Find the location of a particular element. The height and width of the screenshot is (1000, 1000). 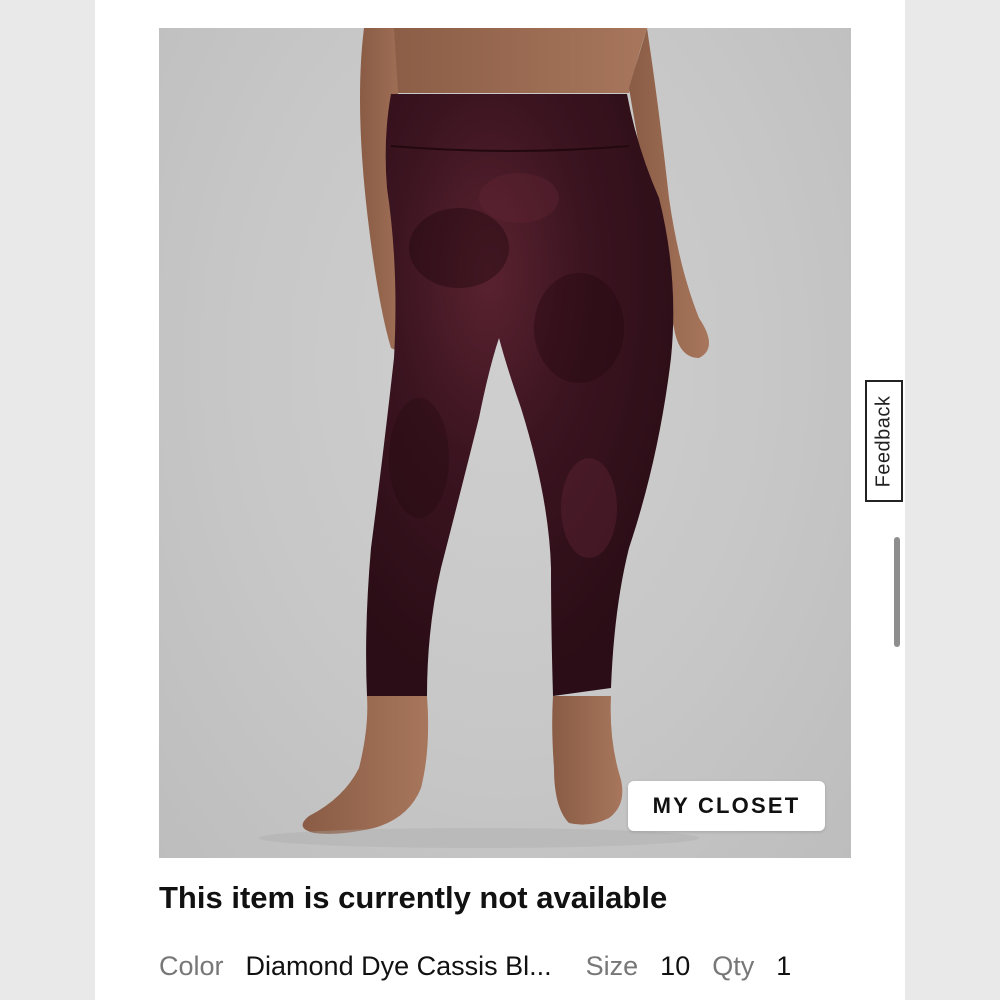

scrollbar-thumb is located at coordinates (897, 592).